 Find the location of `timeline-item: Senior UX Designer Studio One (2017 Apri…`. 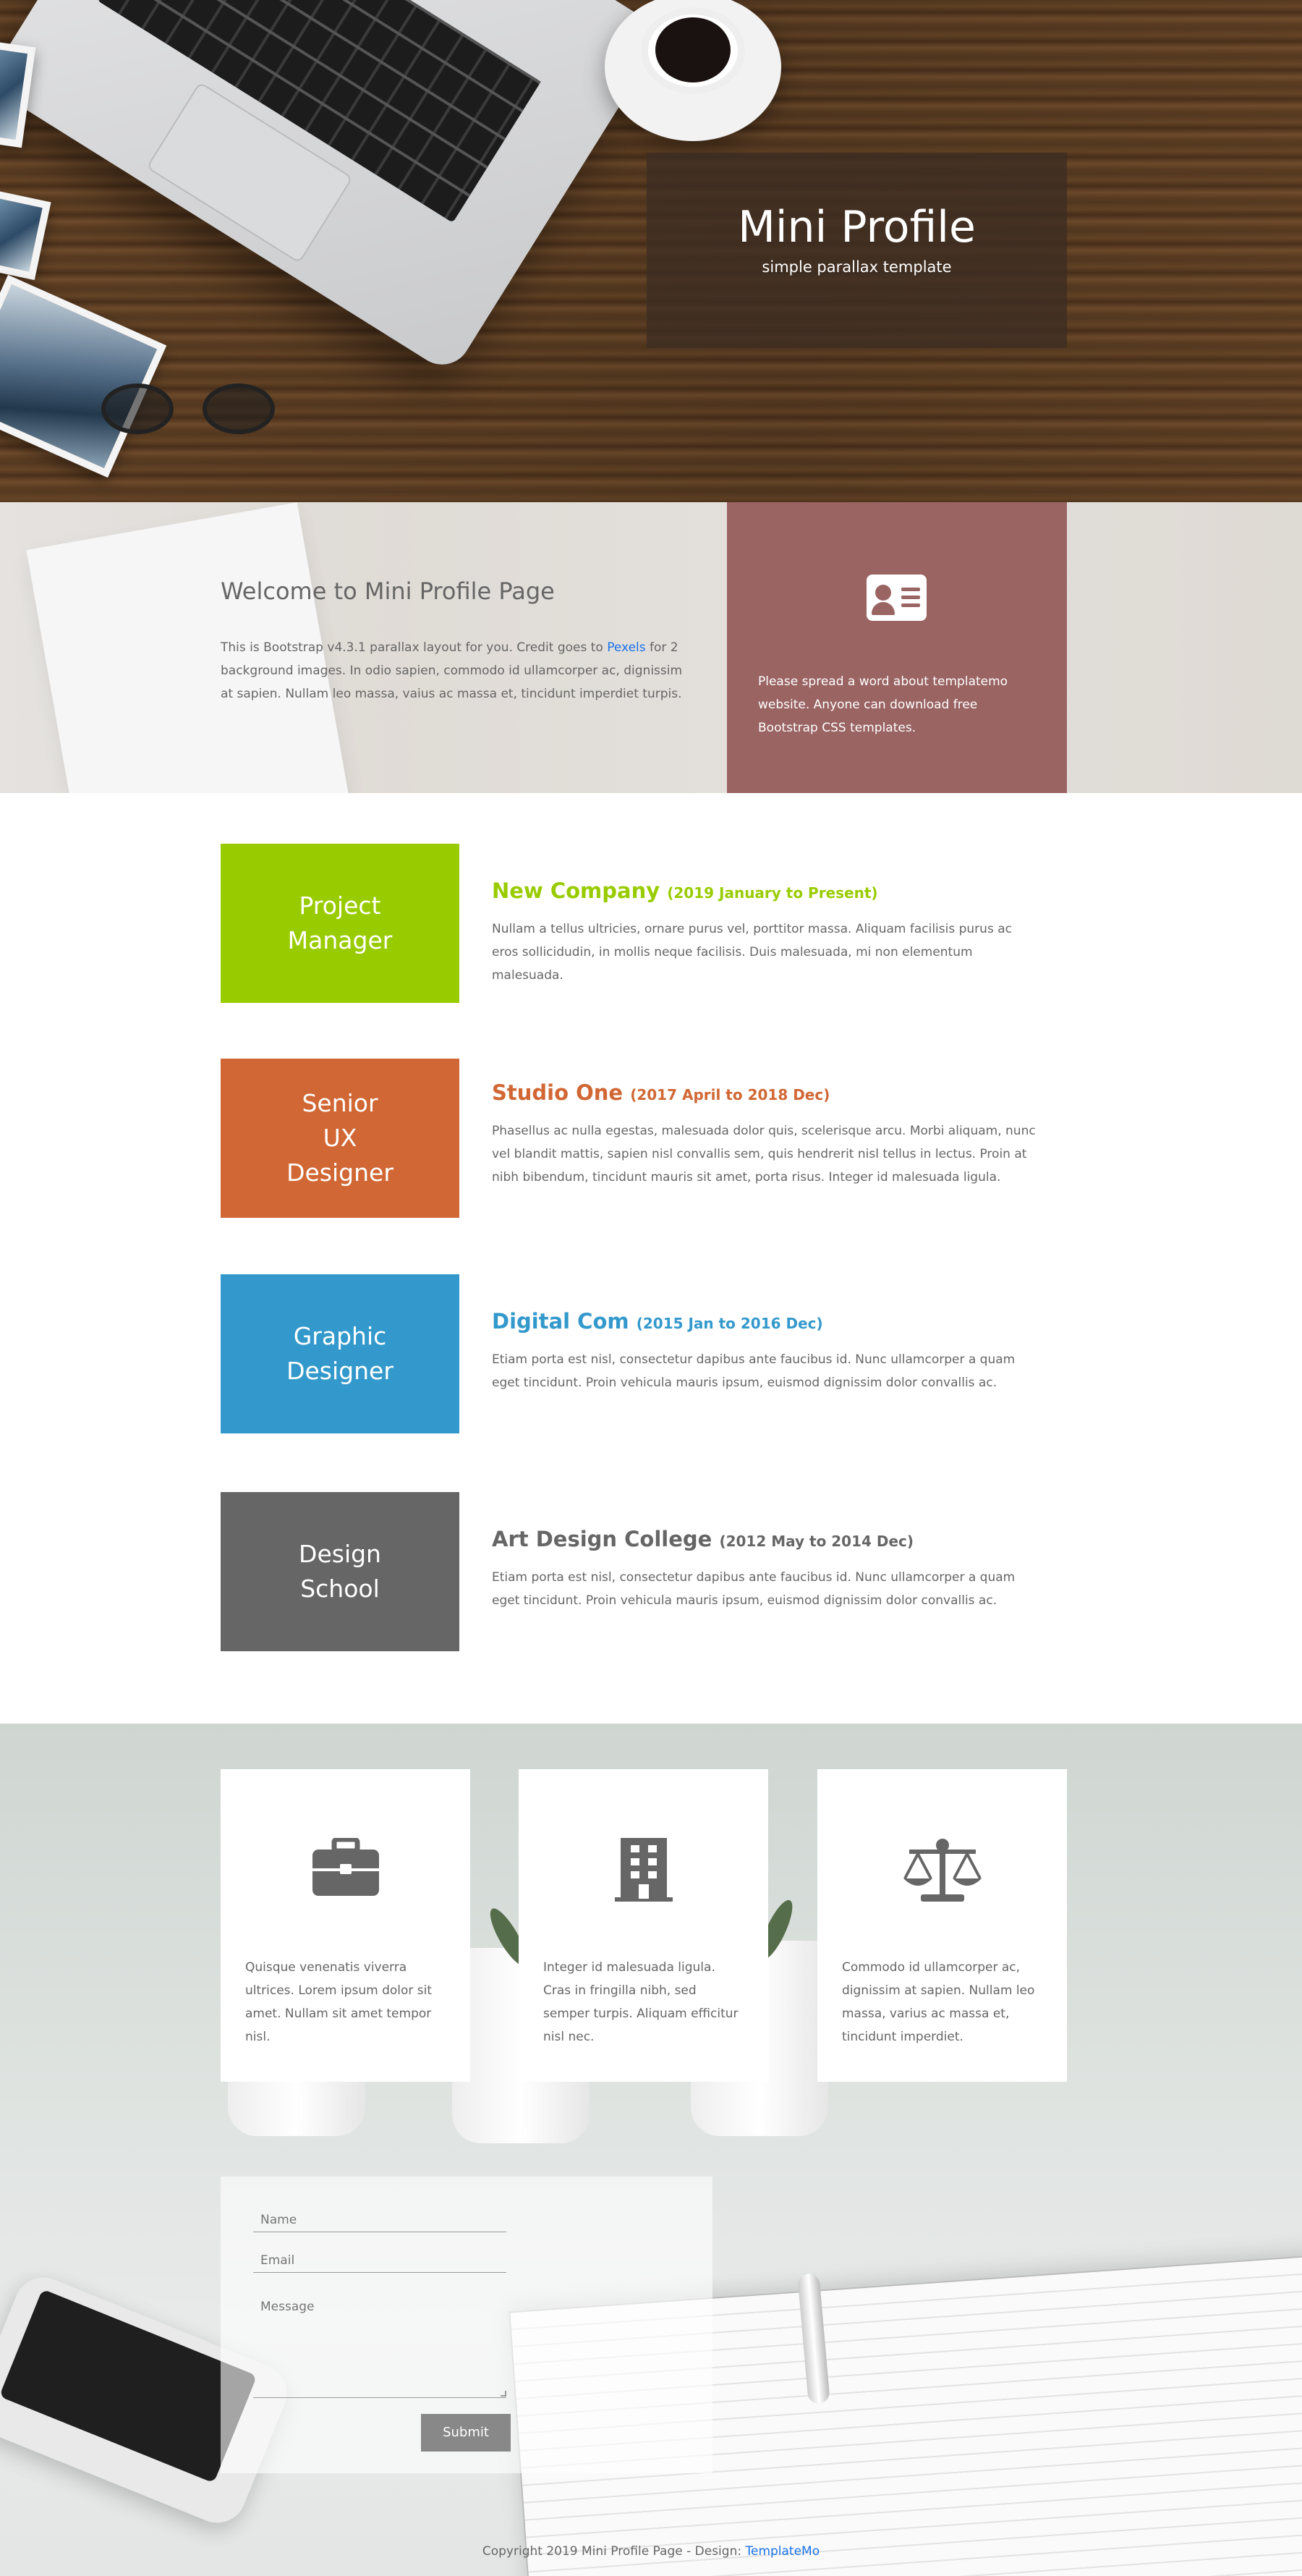

timeline-item: Senior UX Designer Studio One (2017 Apri… is located at coordinates (644, 1138).